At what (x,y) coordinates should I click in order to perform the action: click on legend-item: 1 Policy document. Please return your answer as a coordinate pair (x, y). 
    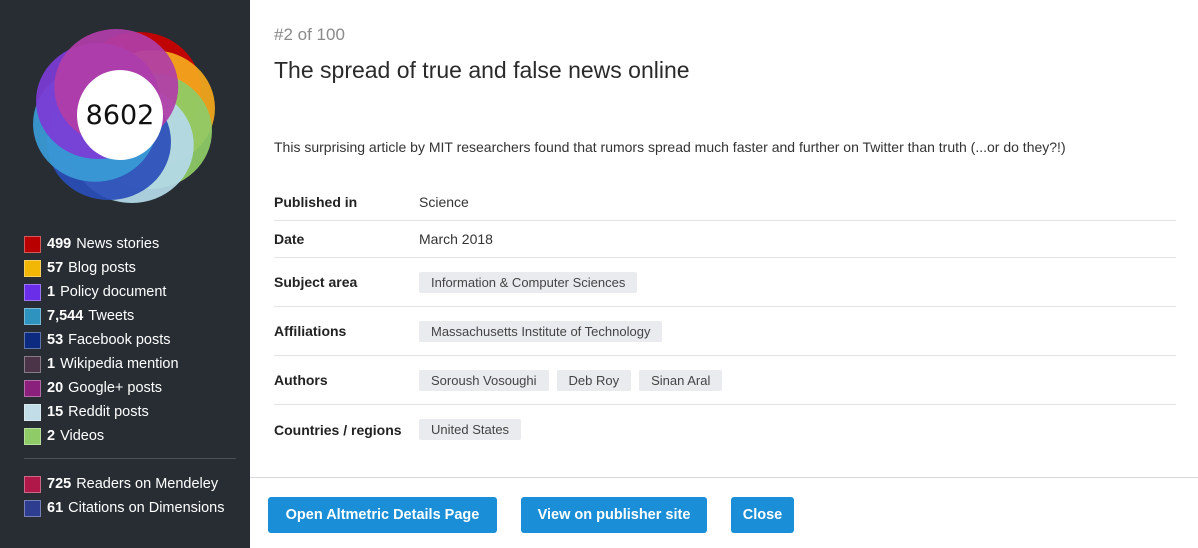
    Looking at the image, I should click on (130, 292).